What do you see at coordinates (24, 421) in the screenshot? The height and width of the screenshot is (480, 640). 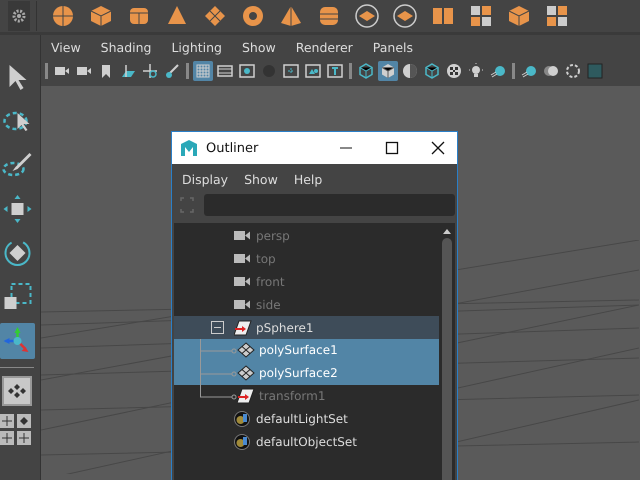 I see `diamond-icon` at bounding box center [24, 421].